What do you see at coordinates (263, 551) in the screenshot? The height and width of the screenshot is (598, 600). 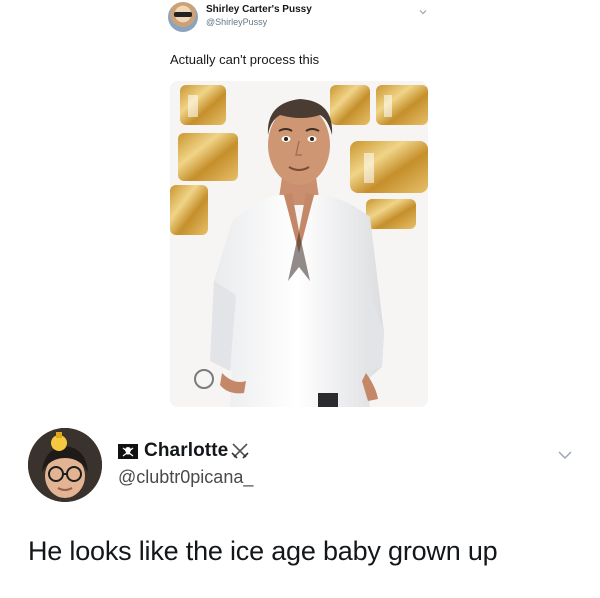 I see `tweet-text: He looks like the ice age baby grown up` at bounding box center [263, 551].